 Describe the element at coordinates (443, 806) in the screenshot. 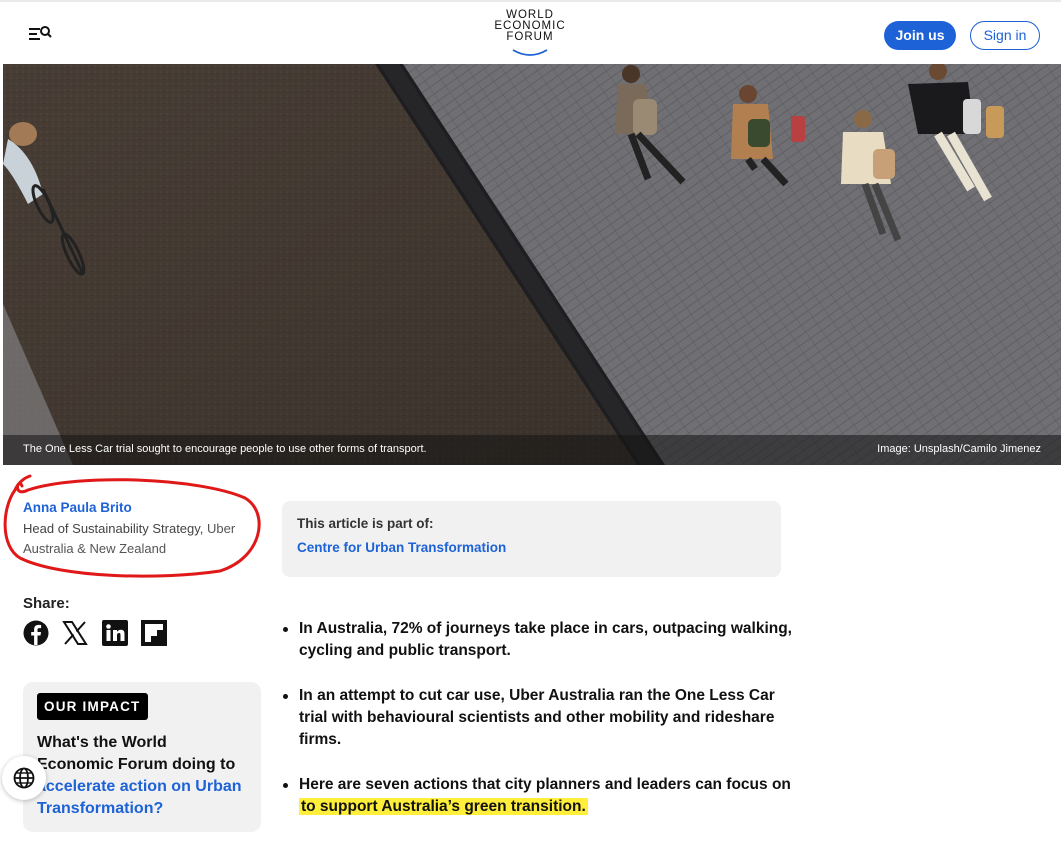

I see `key-point-highlight: to support Australia’s green transition.` at that location.